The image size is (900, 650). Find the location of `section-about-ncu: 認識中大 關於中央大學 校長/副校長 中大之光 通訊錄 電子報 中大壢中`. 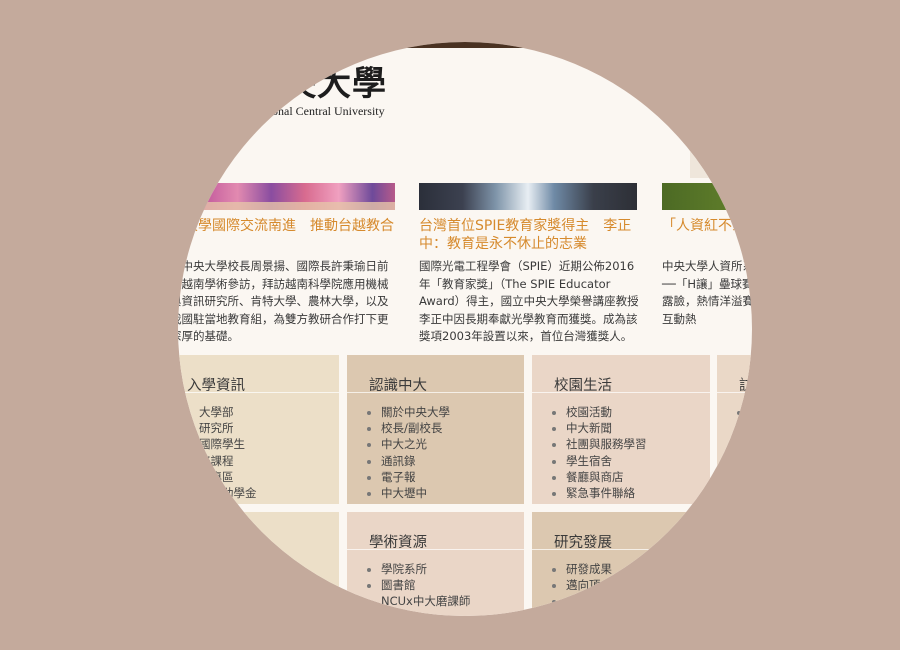

section-about-ncu: 認識中大 關於中央大學 校長/副校長 中大之光 通訊錄 電子報 中大壢中 is located at coordinates (435, 429).